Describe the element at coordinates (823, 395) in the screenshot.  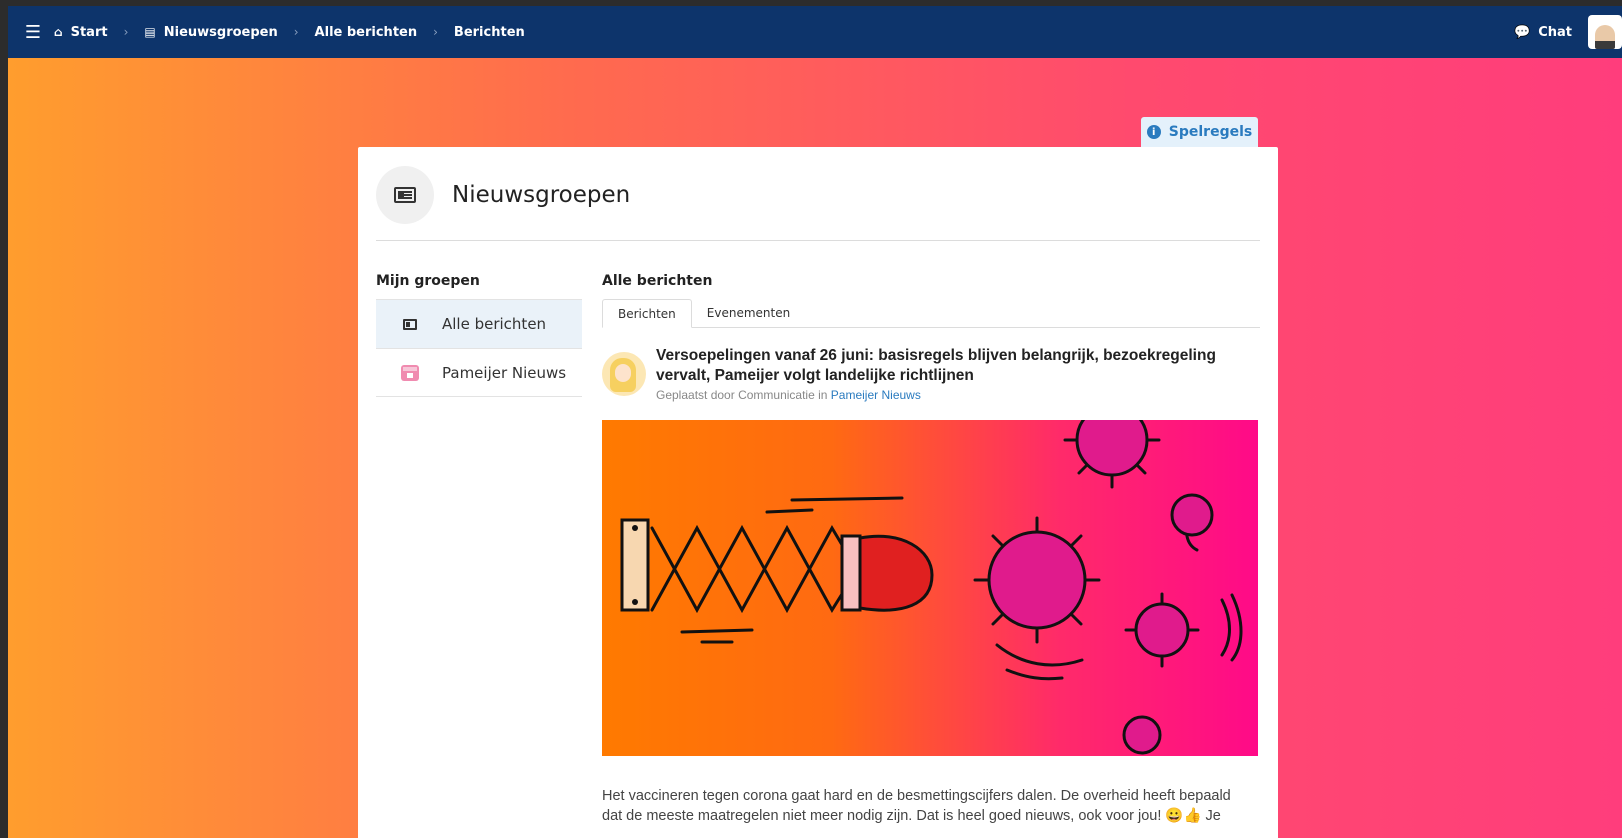
I see `post-meta-in: in` at that location.